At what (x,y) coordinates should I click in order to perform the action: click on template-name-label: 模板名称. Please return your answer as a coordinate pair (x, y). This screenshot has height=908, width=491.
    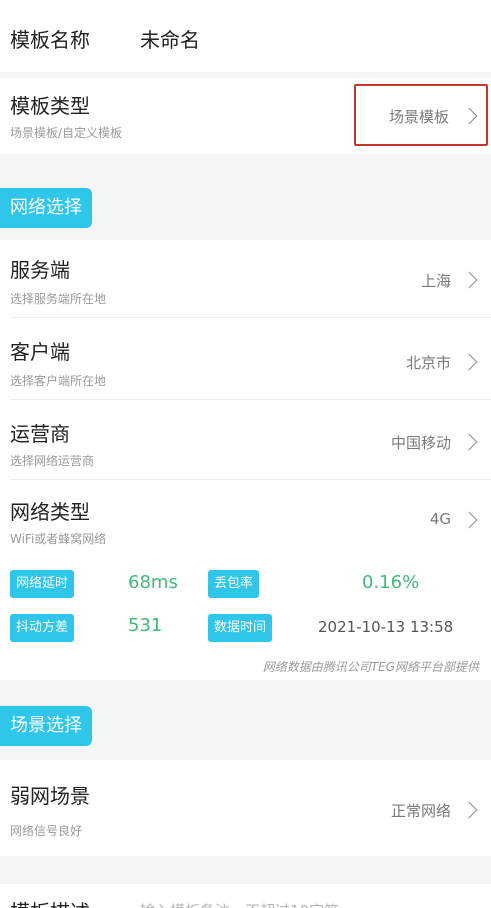
    Looking at the image, I should click on (50, 40).